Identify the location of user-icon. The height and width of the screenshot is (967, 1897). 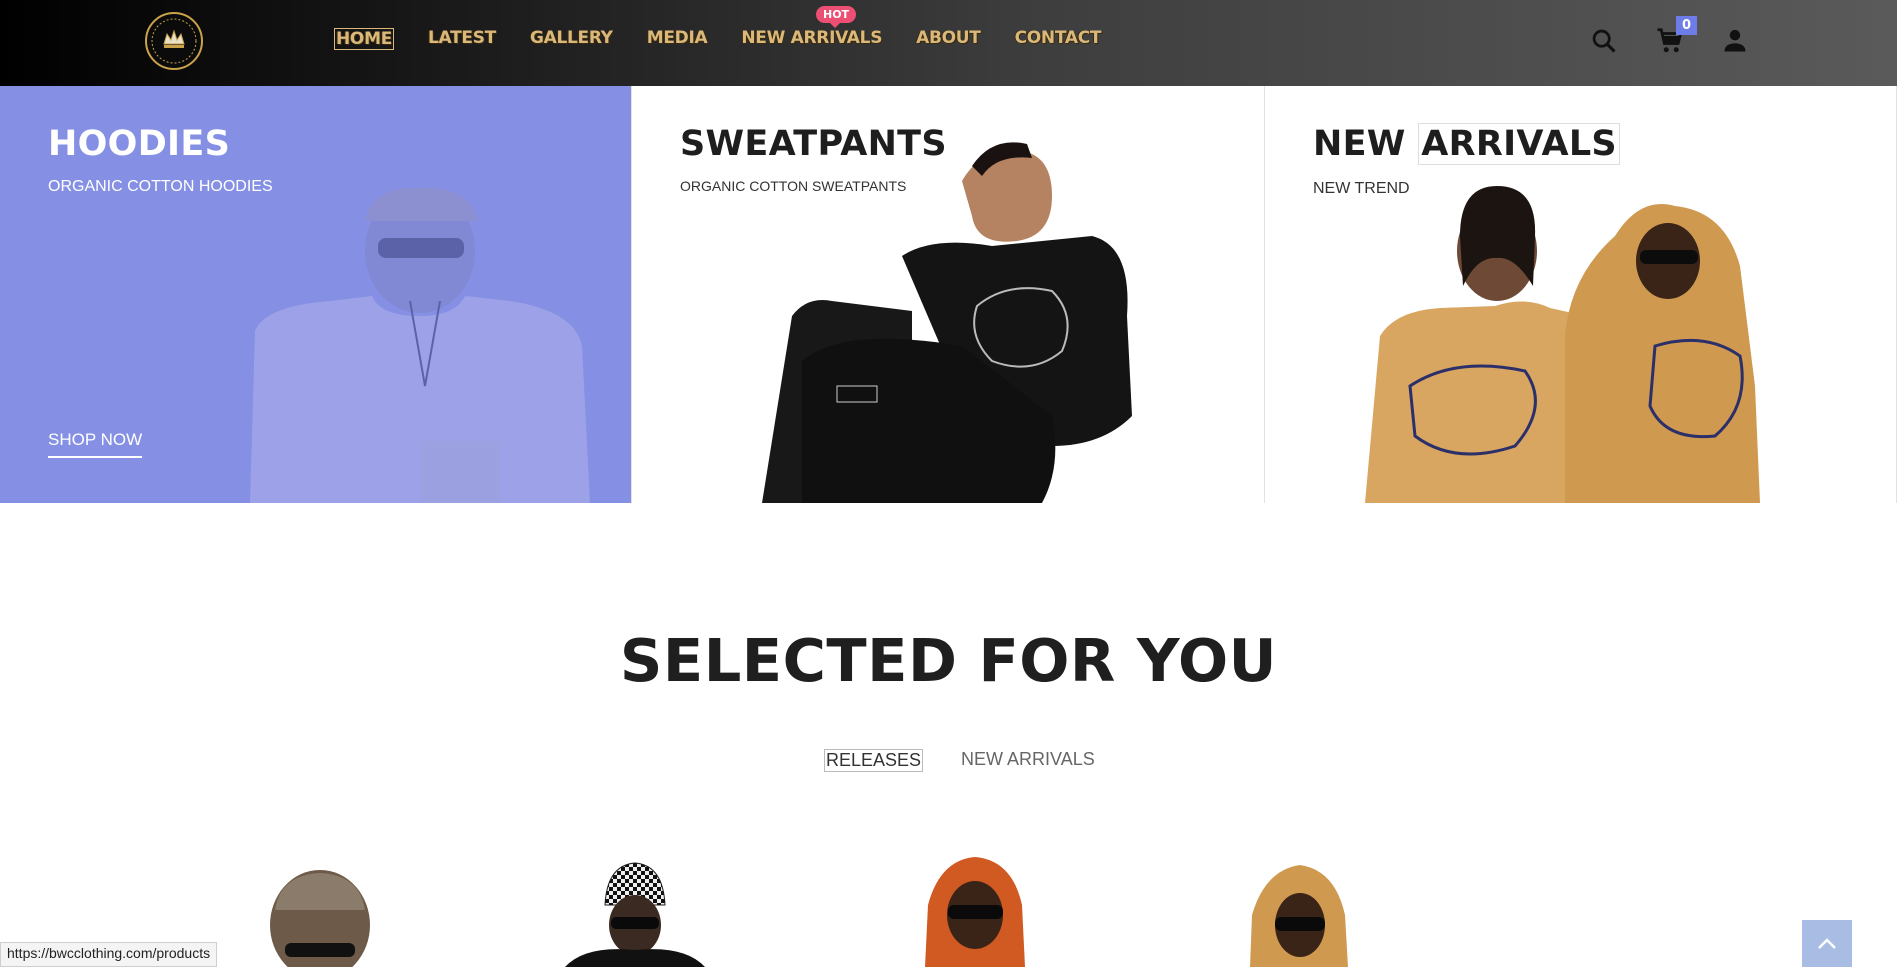
(1735, 41).